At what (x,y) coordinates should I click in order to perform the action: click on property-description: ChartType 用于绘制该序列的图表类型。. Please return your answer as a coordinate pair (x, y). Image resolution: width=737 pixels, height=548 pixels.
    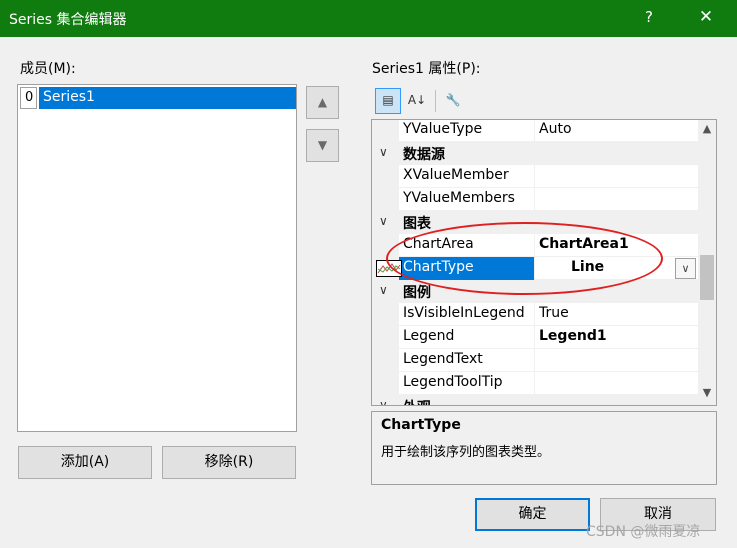
    Looking at the image, I should click on (544, 448).